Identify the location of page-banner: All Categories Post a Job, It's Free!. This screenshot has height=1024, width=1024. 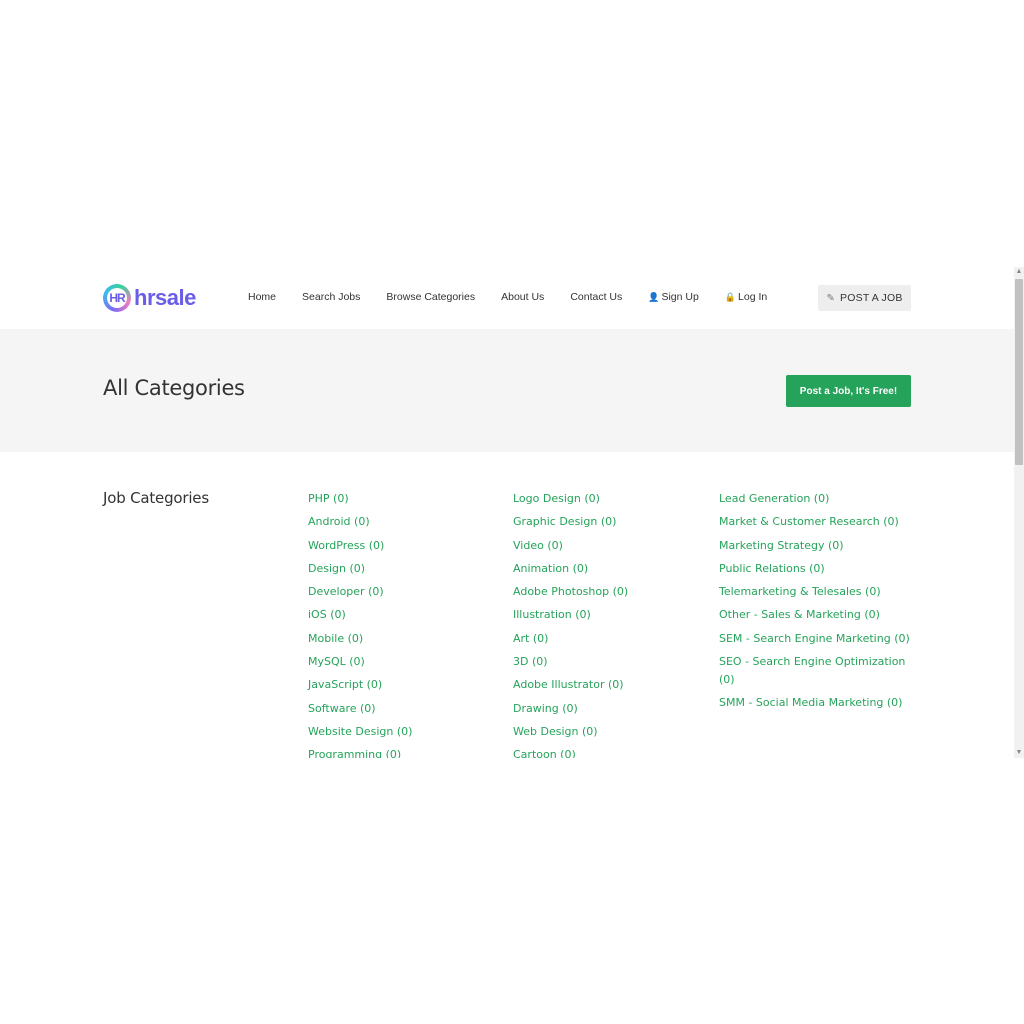
(507, 390).